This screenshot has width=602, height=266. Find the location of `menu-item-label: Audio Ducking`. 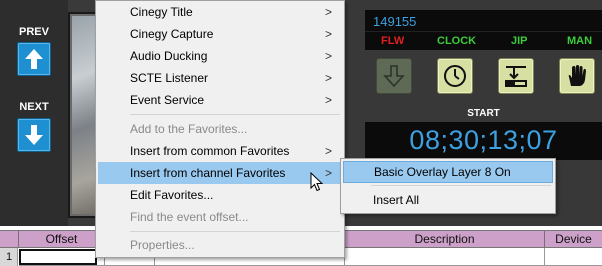

menu-item-label: Audio Ducking is located at coordinates (169, 56).